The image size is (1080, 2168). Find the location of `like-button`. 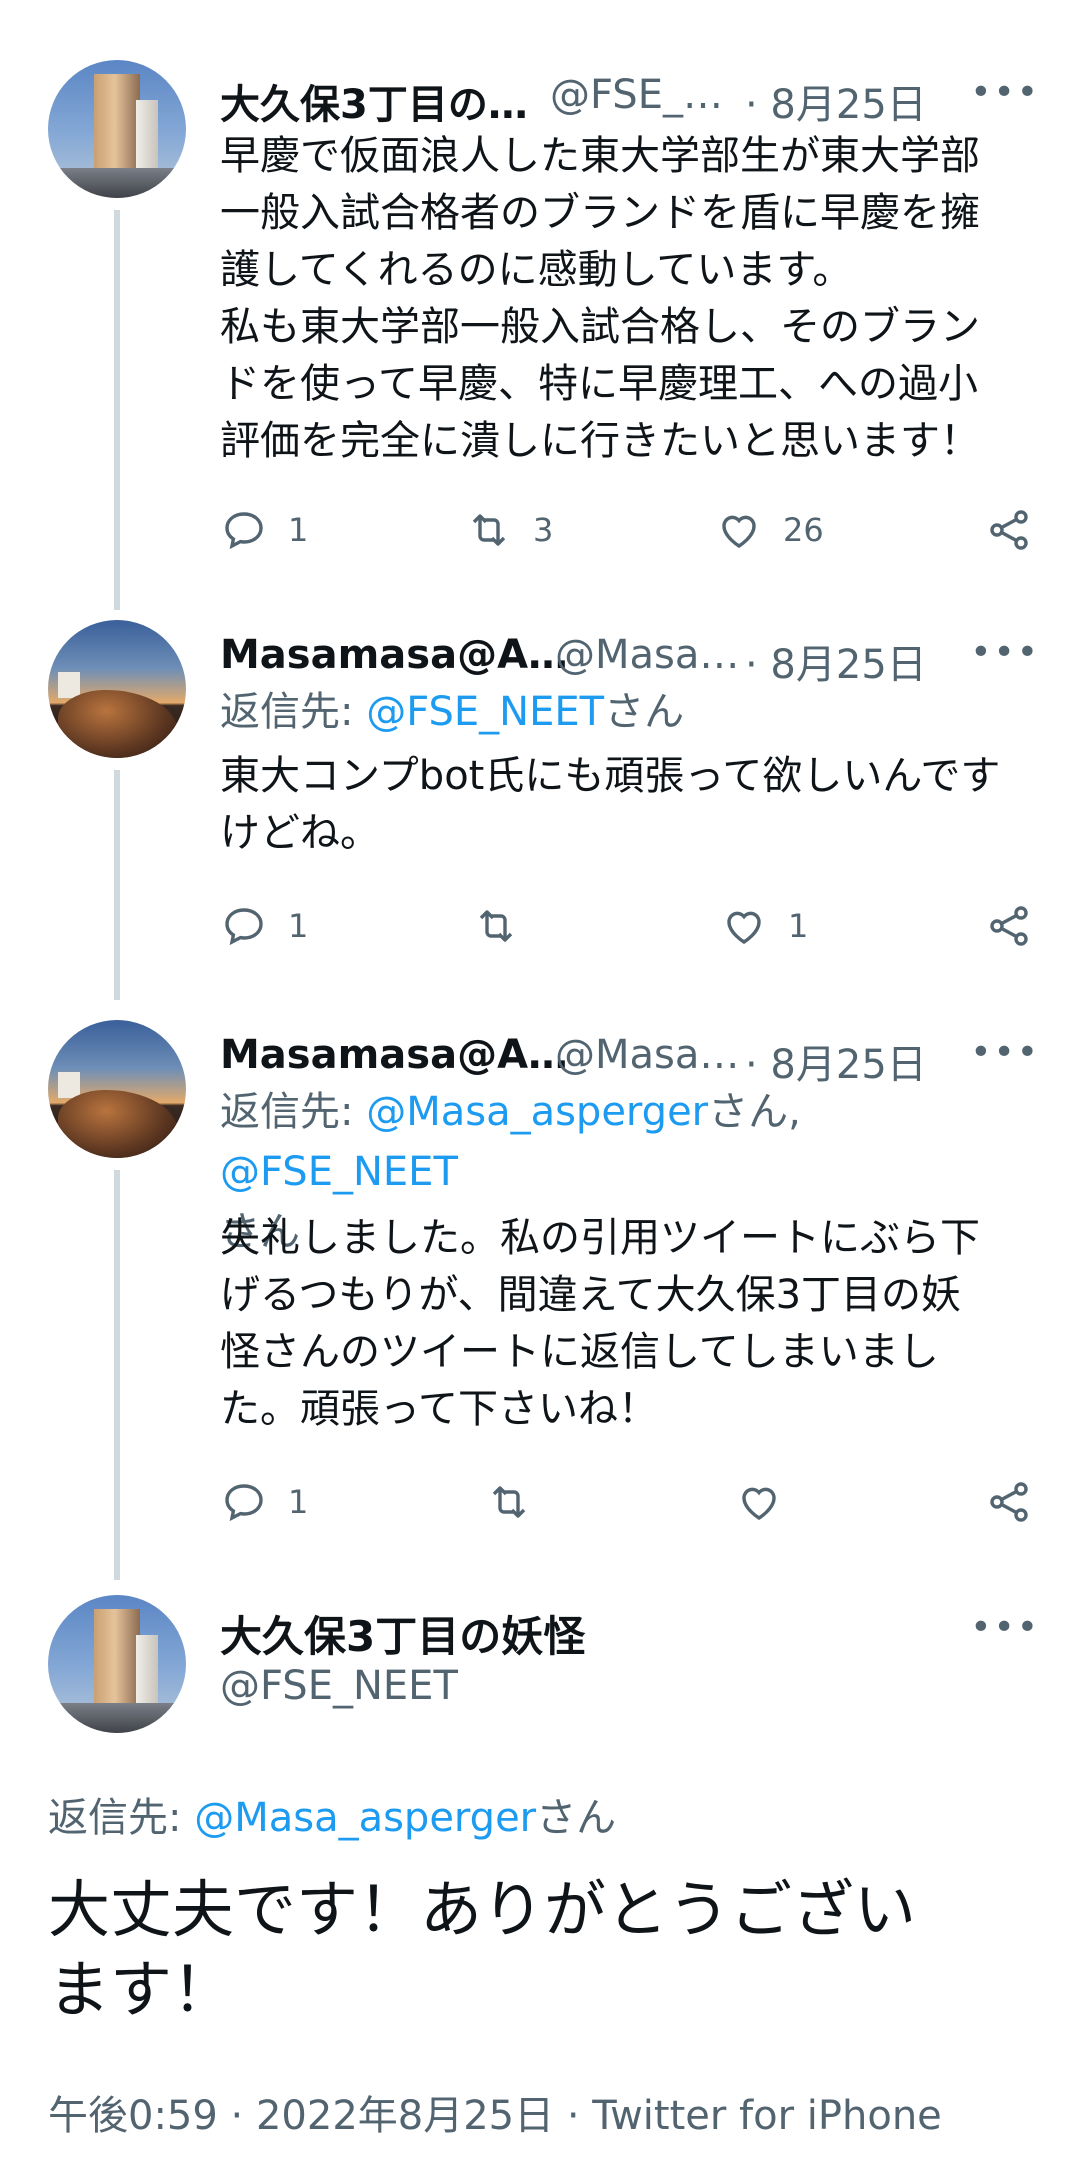

like-button is located at coordinates (759, 1502).